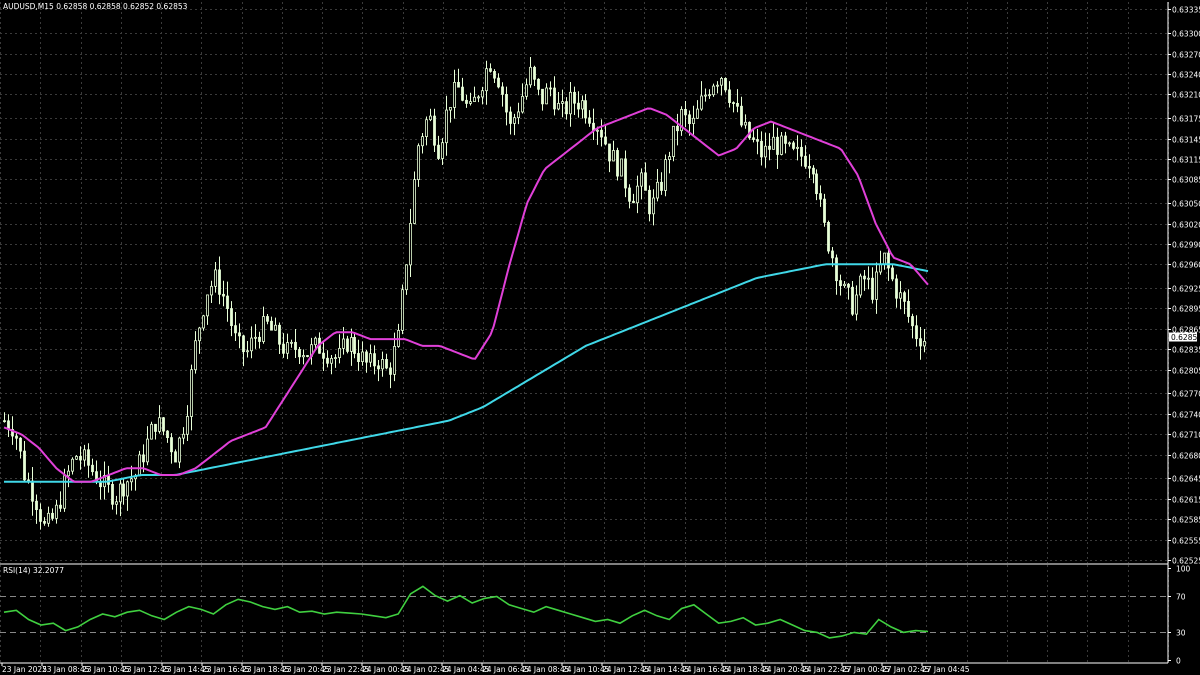  I want to click on time-tick-label: 23 Jan 2025, so click(24, 669).